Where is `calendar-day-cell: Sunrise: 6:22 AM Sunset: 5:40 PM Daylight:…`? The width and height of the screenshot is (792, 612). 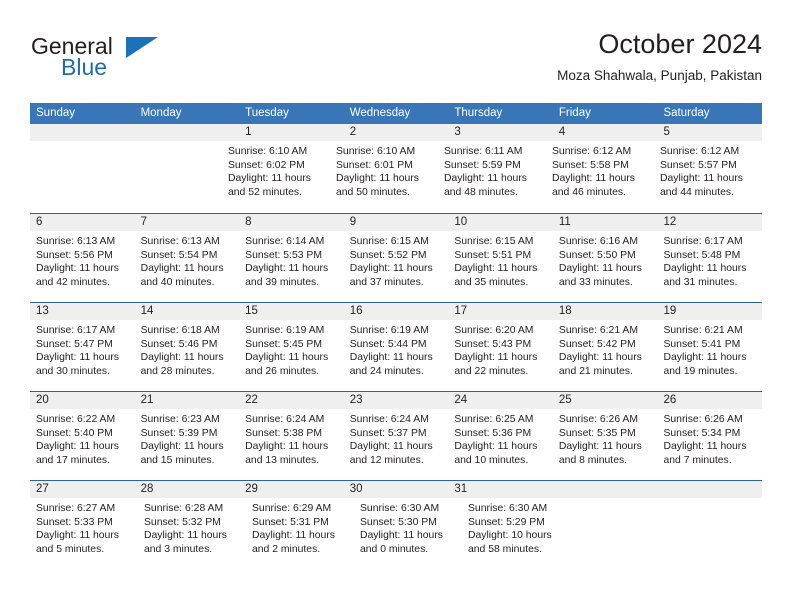
calendar-day-cell: Sunrise: 6:22 AM Sunset: 5:40 PM Daylight:… is located at coordinates (82, 436).